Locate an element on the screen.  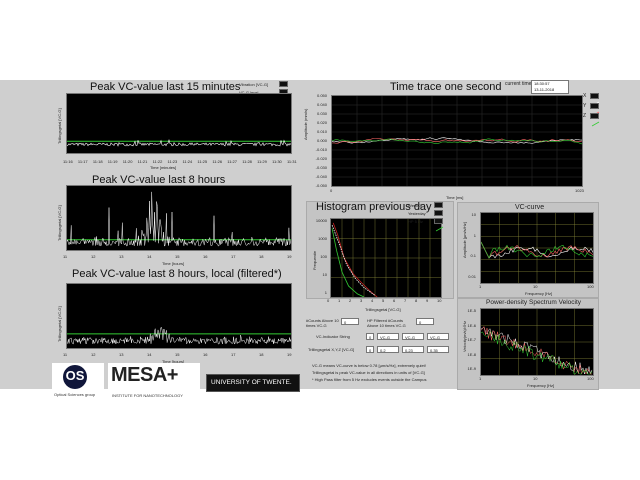
time-trace-ytick-1: 0.040 is located at coordinates (321, 104).